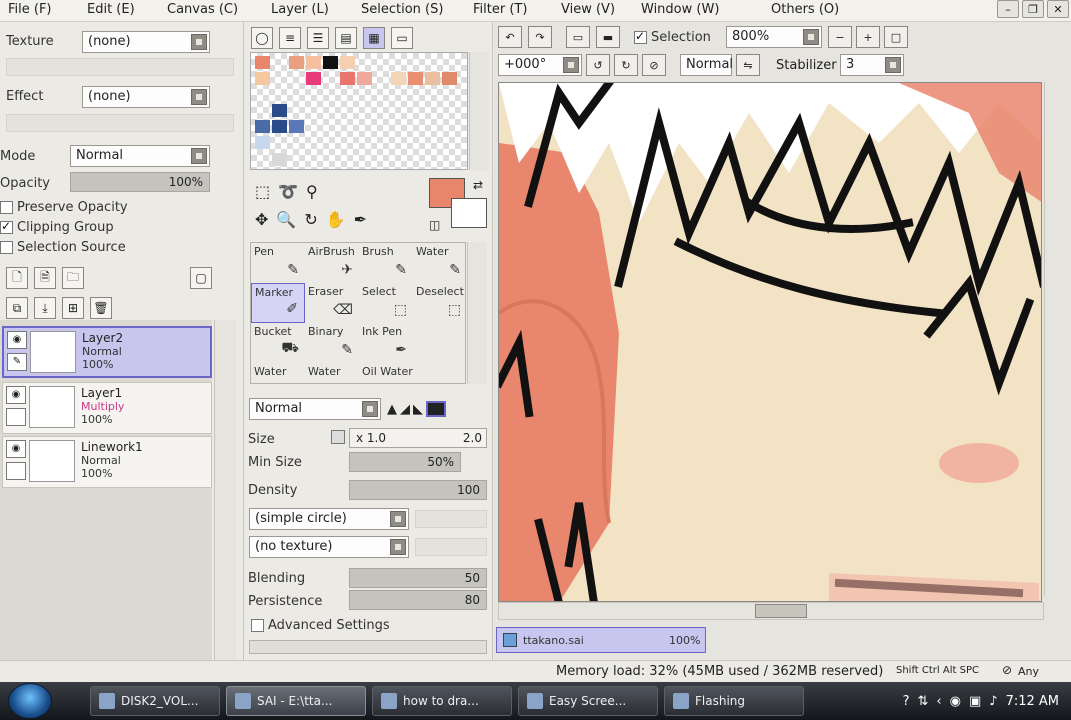  Describe the element at coordinates (418, 490) in the screenshot. I see `density-slider: 100` at that location.